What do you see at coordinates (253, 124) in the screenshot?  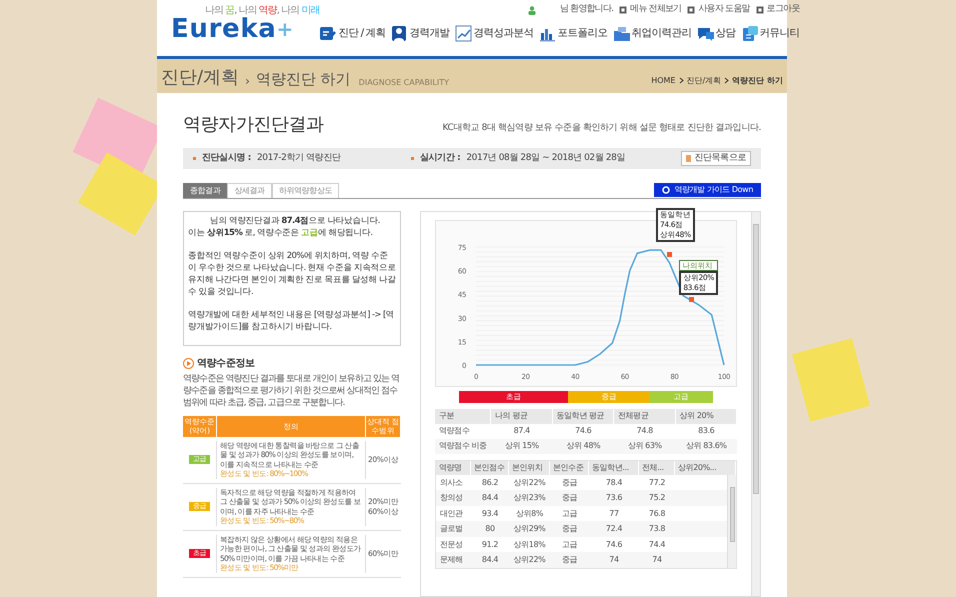 I see `page-heading: 역량자가진단결과` at bounding box center [253, 124].